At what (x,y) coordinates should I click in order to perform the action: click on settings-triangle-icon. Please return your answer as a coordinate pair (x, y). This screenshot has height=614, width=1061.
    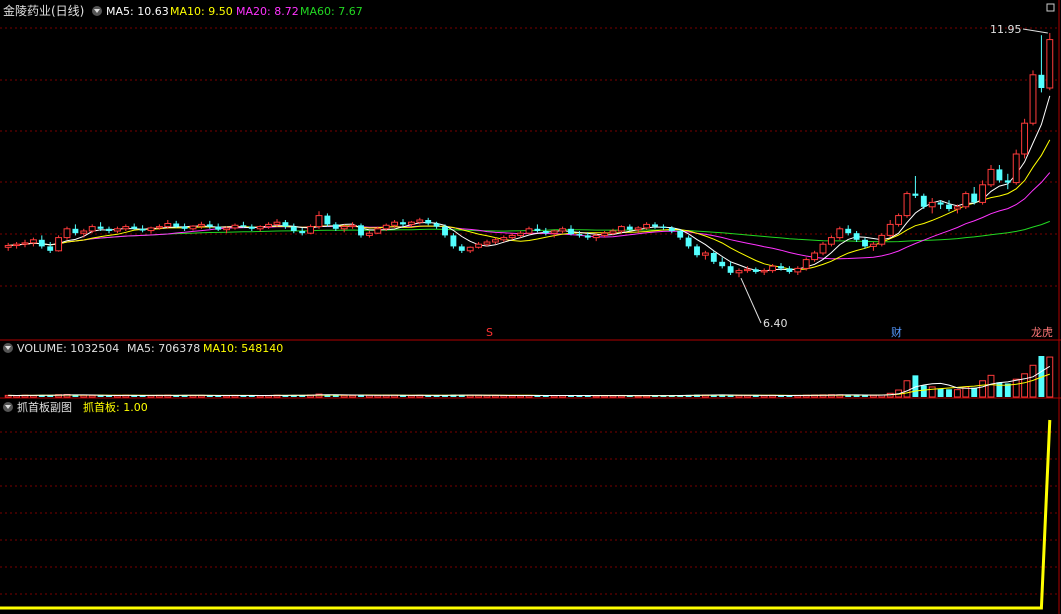
    Looking at the image, I should click on (97, 11).